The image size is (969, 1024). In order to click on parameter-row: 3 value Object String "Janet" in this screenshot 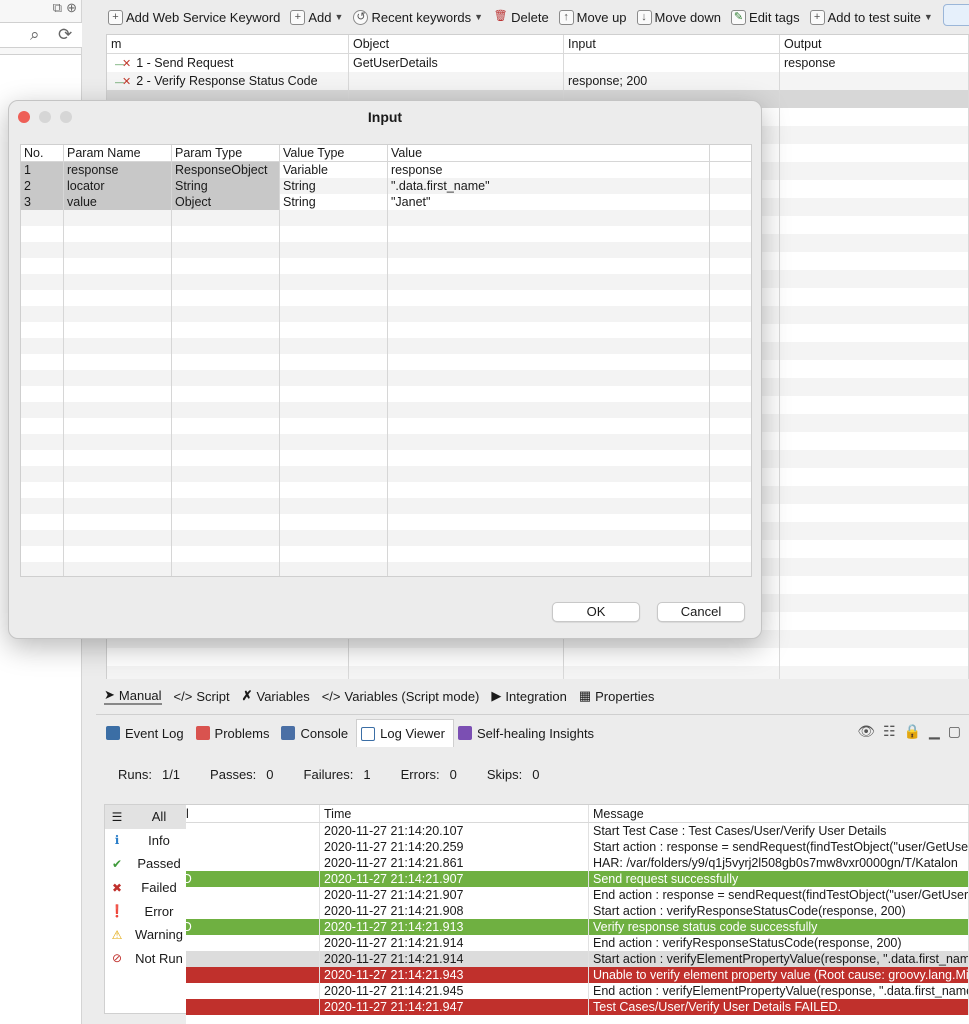, I will do `click(386, 202)`.